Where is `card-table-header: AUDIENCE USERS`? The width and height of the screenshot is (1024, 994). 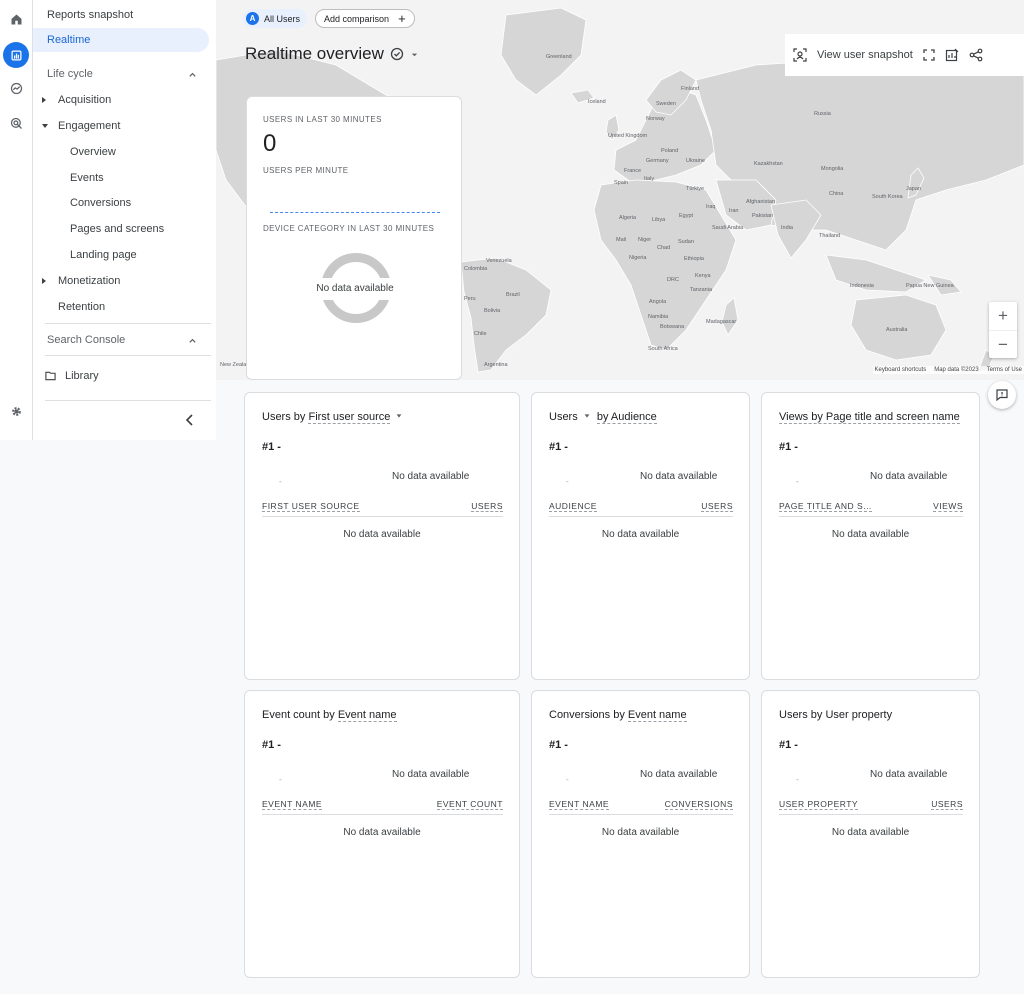
card-table-header: AUDIENCE USERS is located at coordinates (641, 509).